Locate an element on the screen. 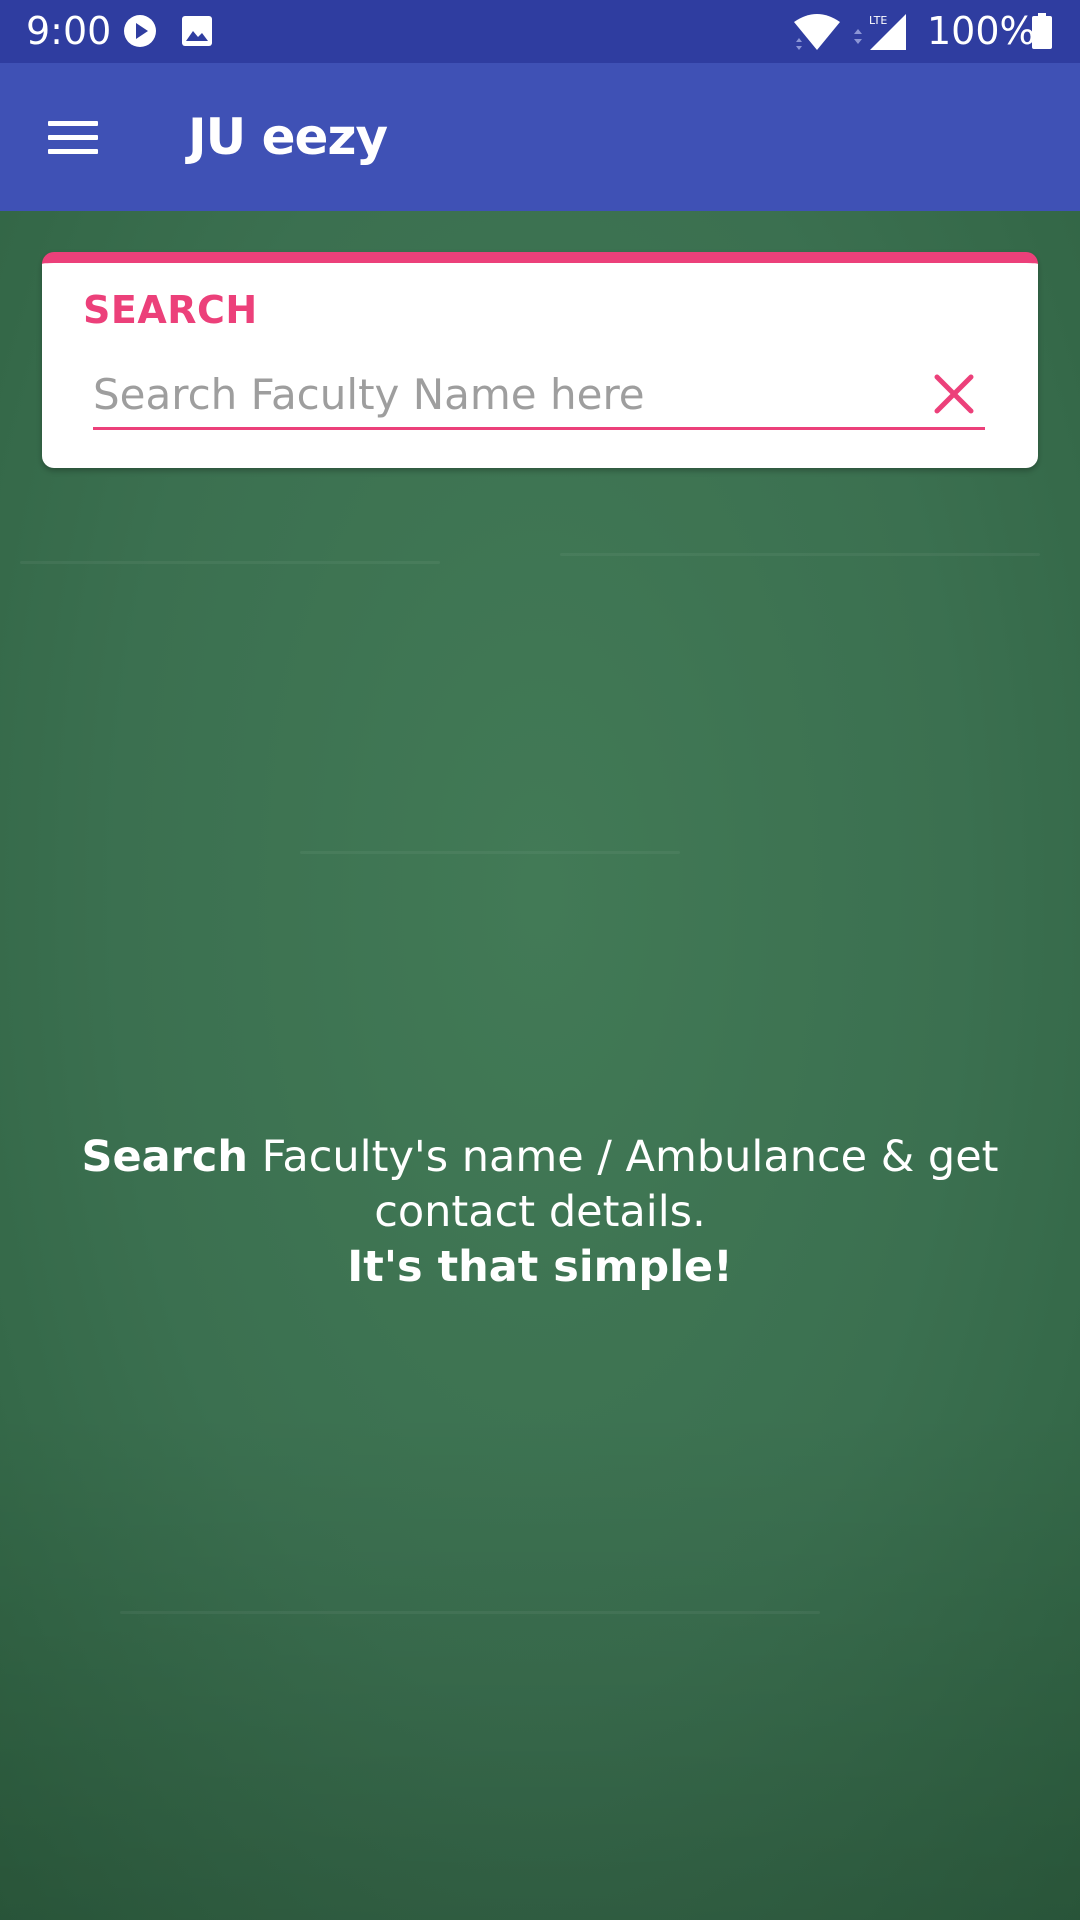  search-card: SEARCH is located at coordinates (540, 360).